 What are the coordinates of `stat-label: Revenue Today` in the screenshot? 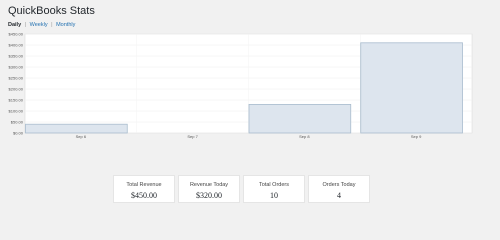 It's located at (209, 185).